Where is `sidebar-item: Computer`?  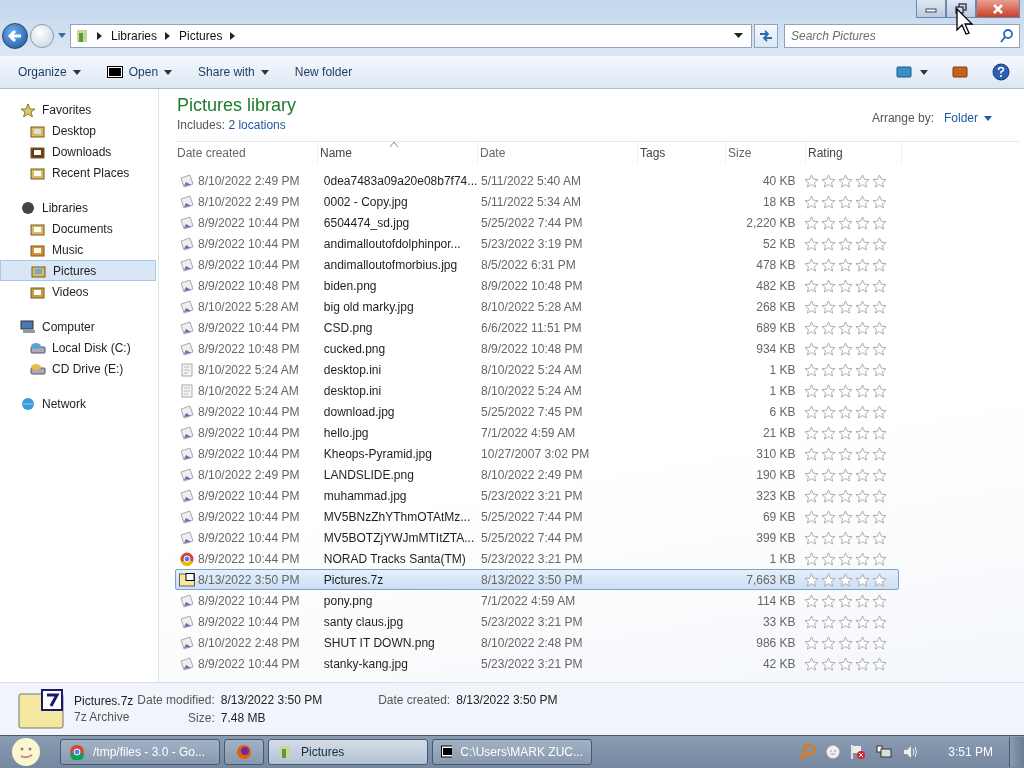 sidebar-item: Computer is located at coordinates (78, 326).